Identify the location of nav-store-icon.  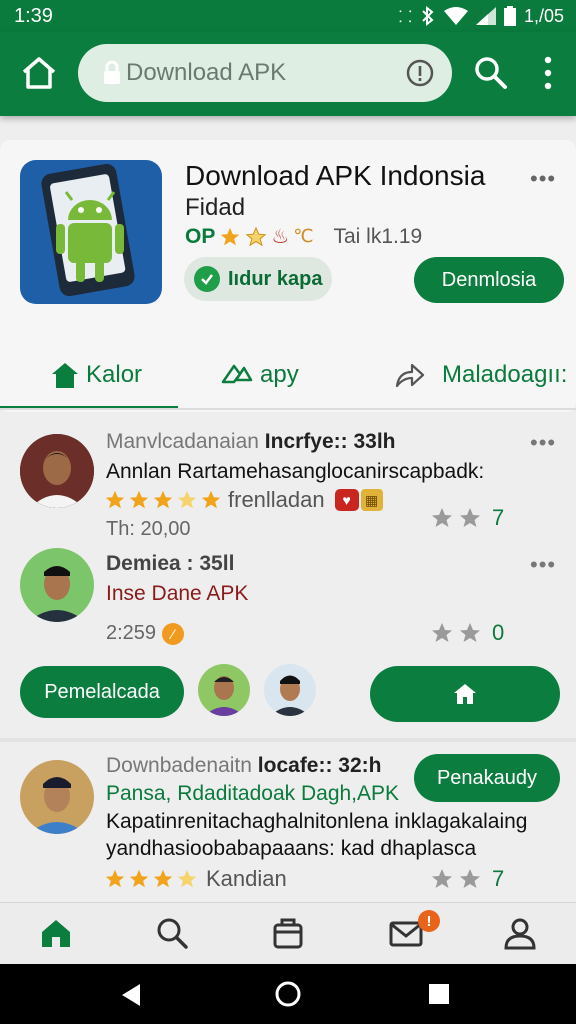
(288, 933).